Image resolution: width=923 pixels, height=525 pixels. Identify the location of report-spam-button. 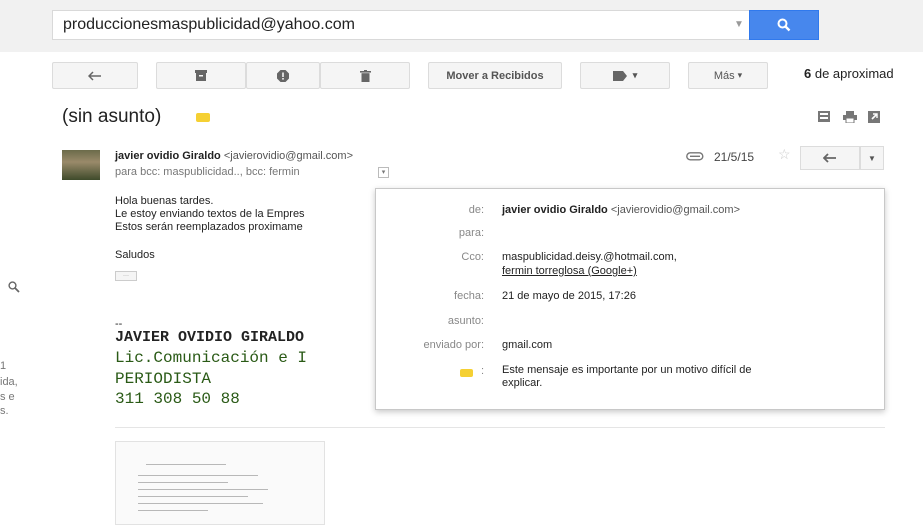
(283, 75).